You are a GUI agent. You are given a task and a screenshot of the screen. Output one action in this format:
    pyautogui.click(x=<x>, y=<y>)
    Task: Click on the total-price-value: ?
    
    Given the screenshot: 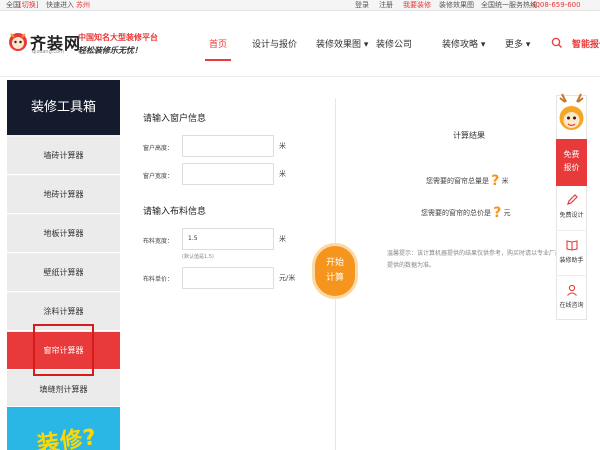 What is the action you would take?
    pyautogui.click(x=497, y=213)
    